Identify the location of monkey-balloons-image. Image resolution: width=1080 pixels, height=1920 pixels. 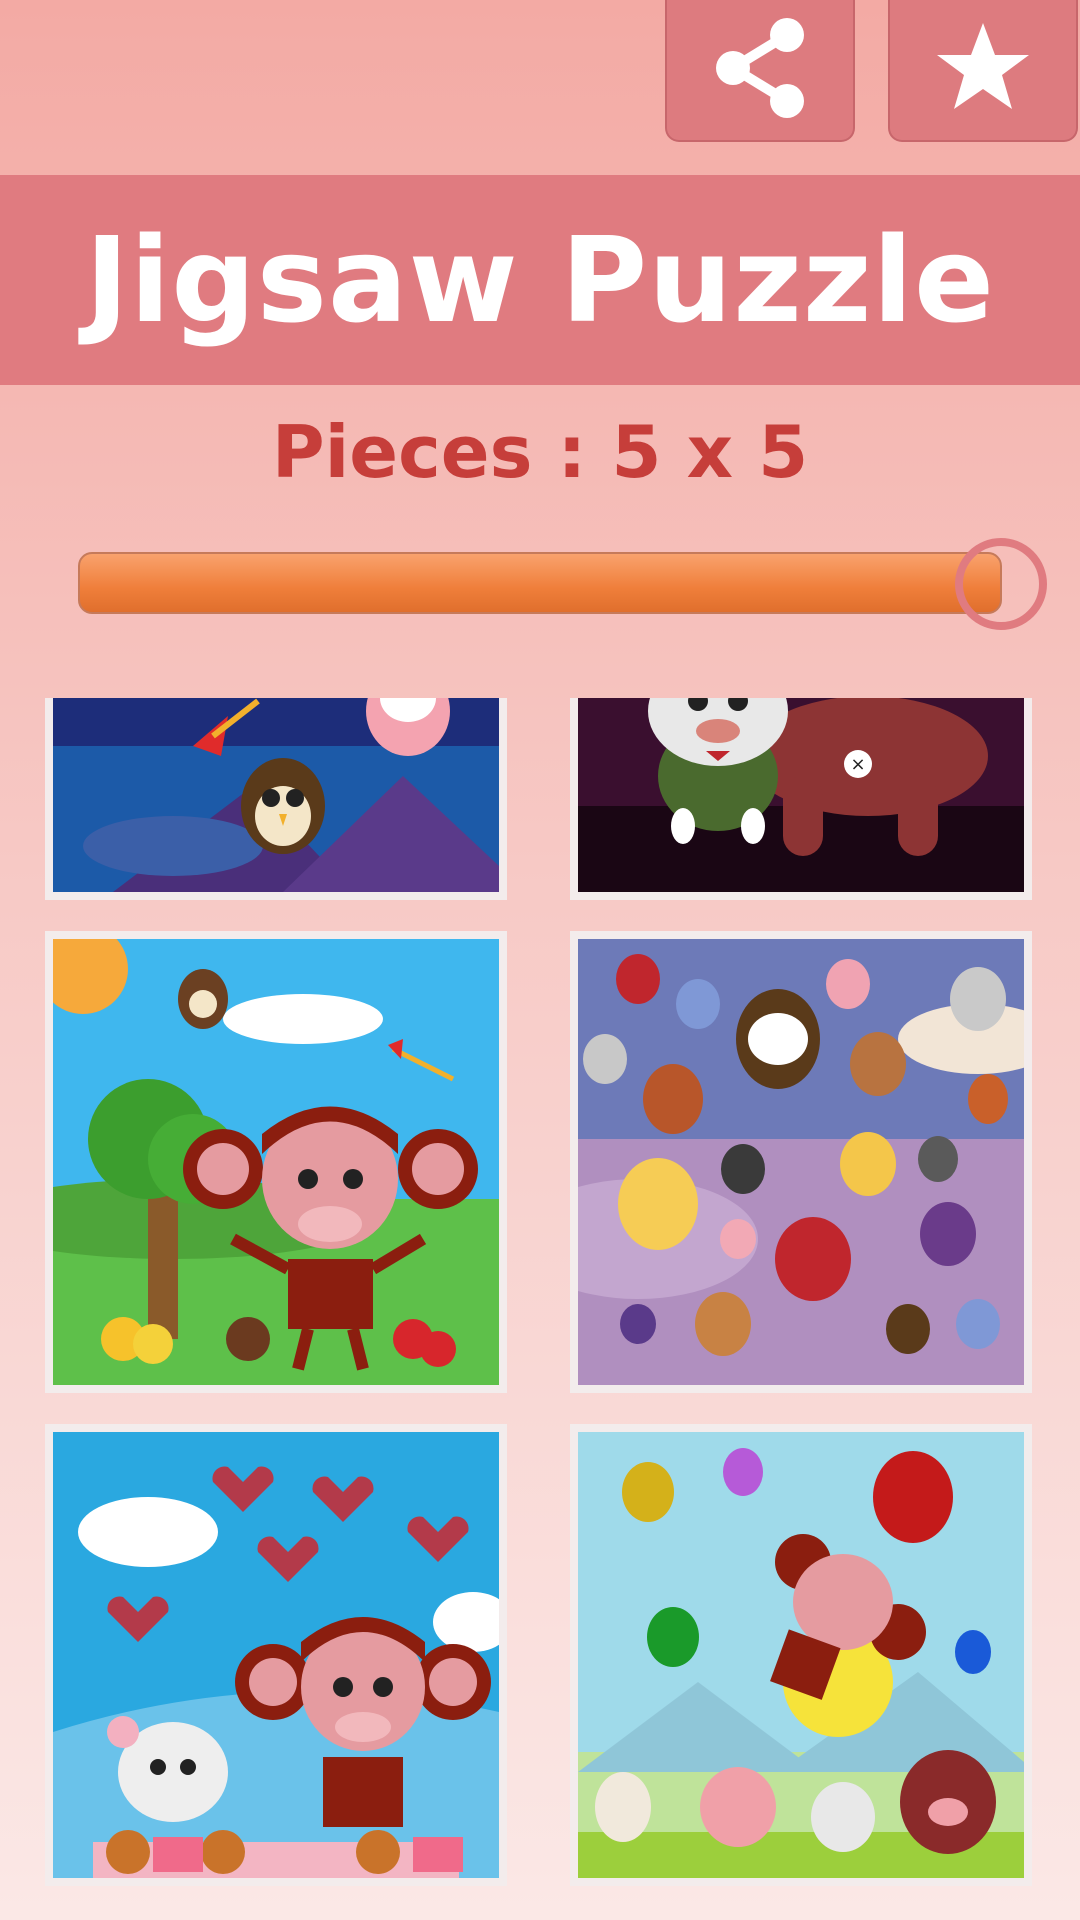
(801, 1655).